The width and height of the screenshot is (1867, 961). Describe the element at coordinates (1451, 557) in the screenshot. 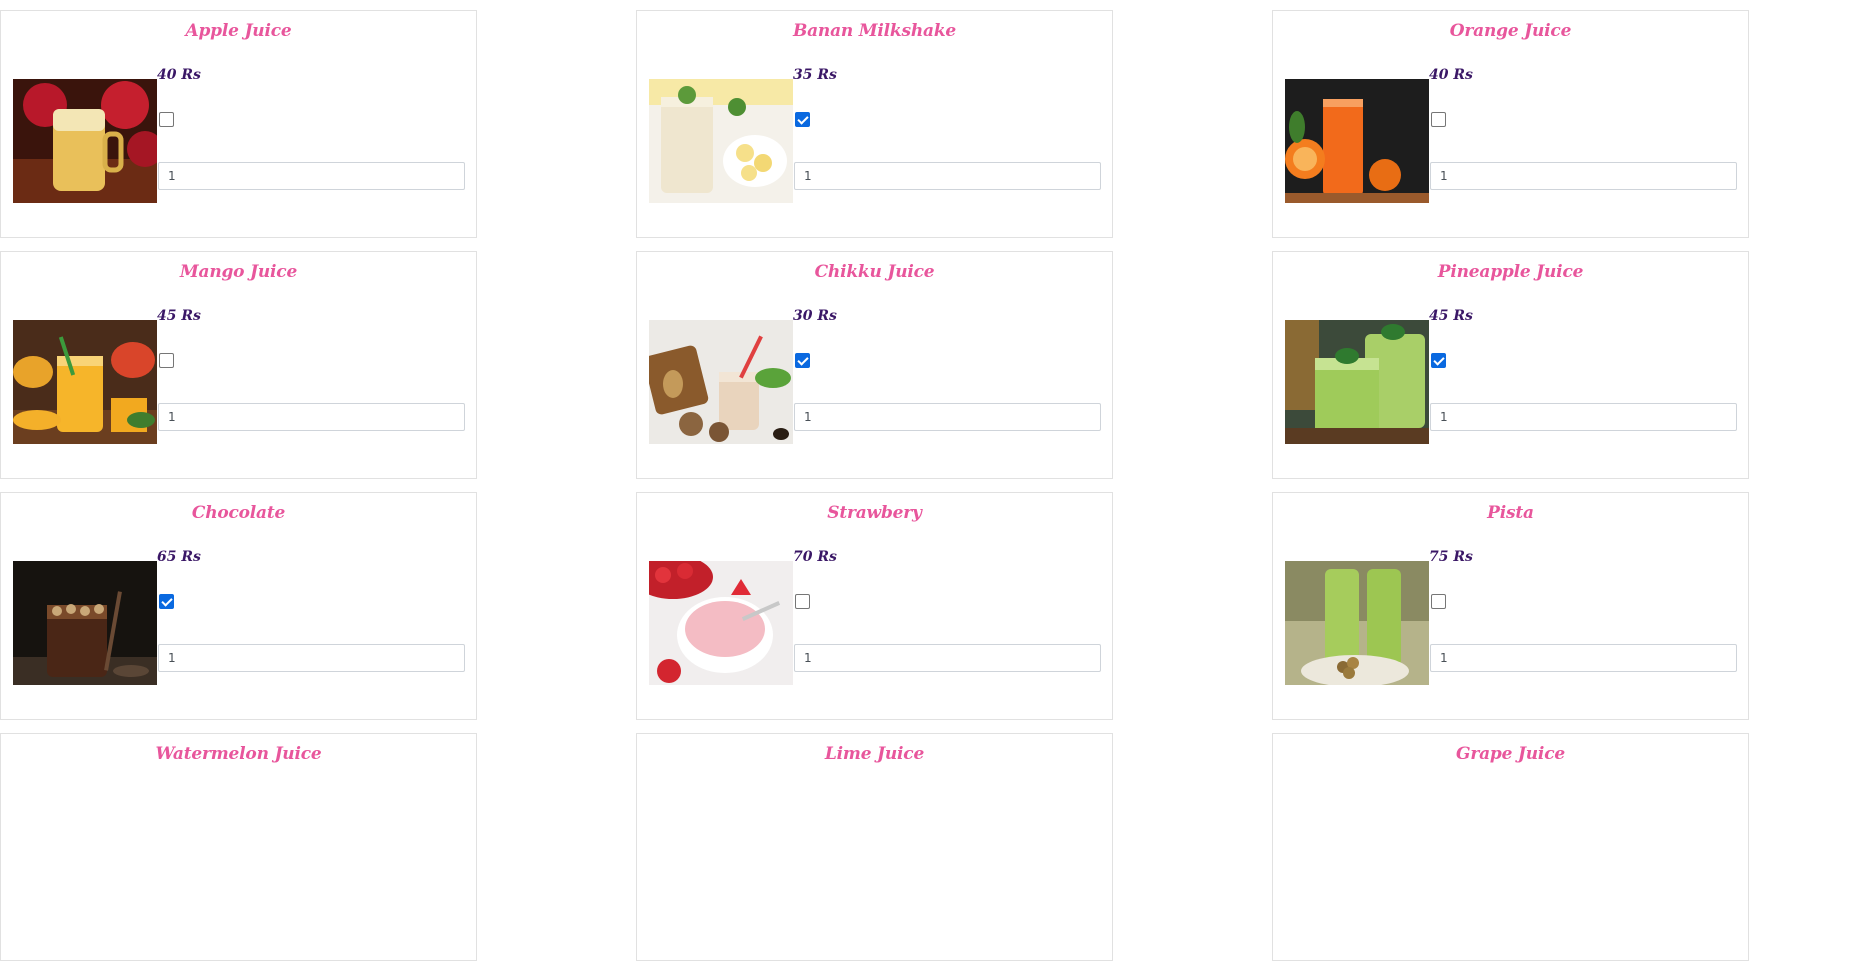

I see `product-price: 75 Rs` at that location.